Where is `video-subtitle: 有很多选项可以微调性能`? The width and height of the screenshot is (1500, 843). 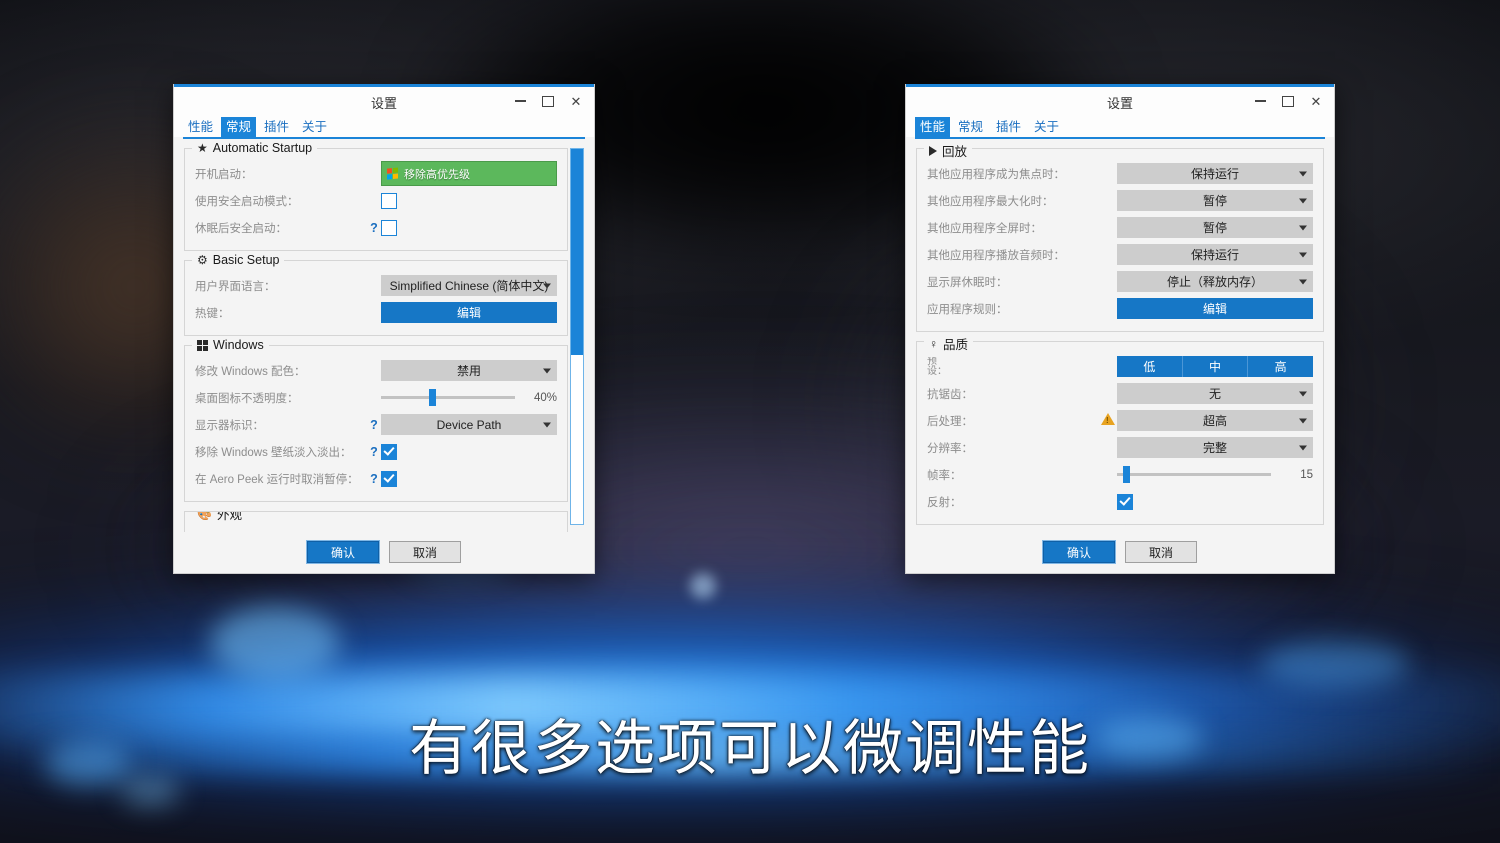
video-subtitle: 有很多选项可以微调性能 is located at coordinates (750, 749).